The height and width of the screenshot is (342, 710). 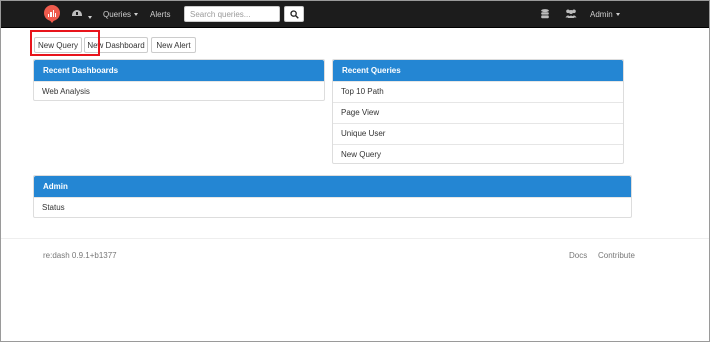 What do you see at coordinates (478, 91) in the screenshot?
I see `query-list-item: Top 10 Path` at bounding box center [478, 91].